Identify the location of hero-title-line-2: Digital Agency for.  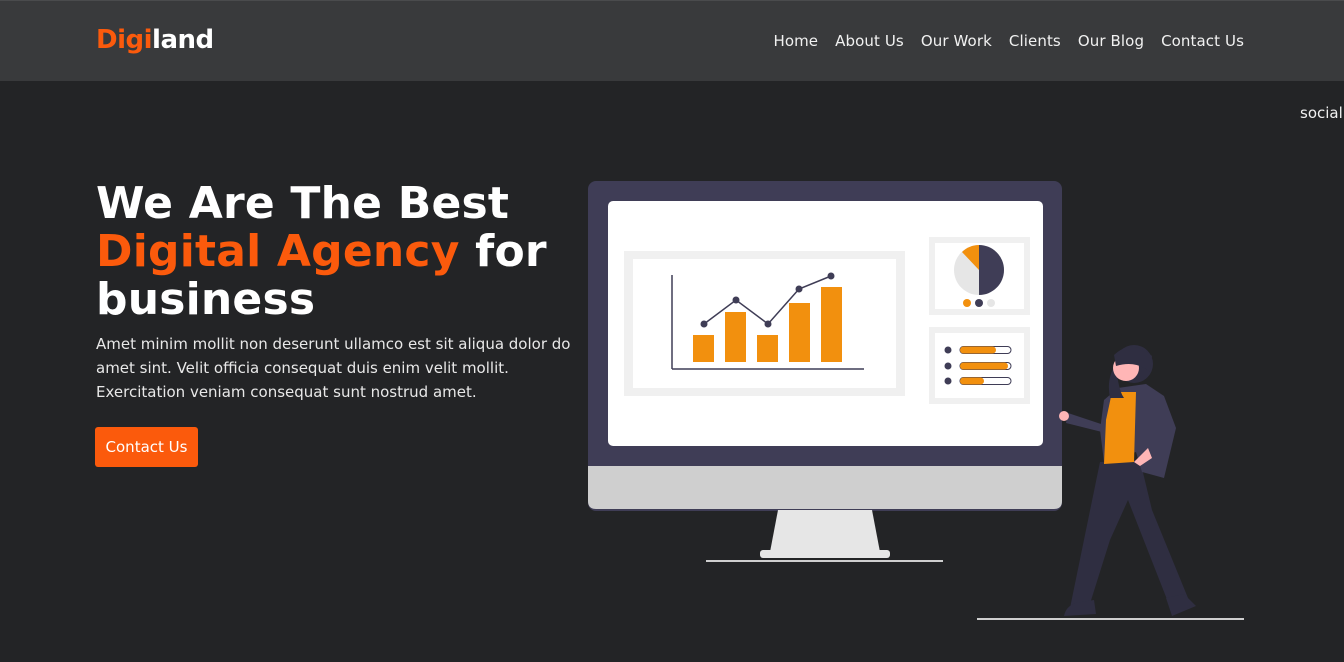
(321, 252).